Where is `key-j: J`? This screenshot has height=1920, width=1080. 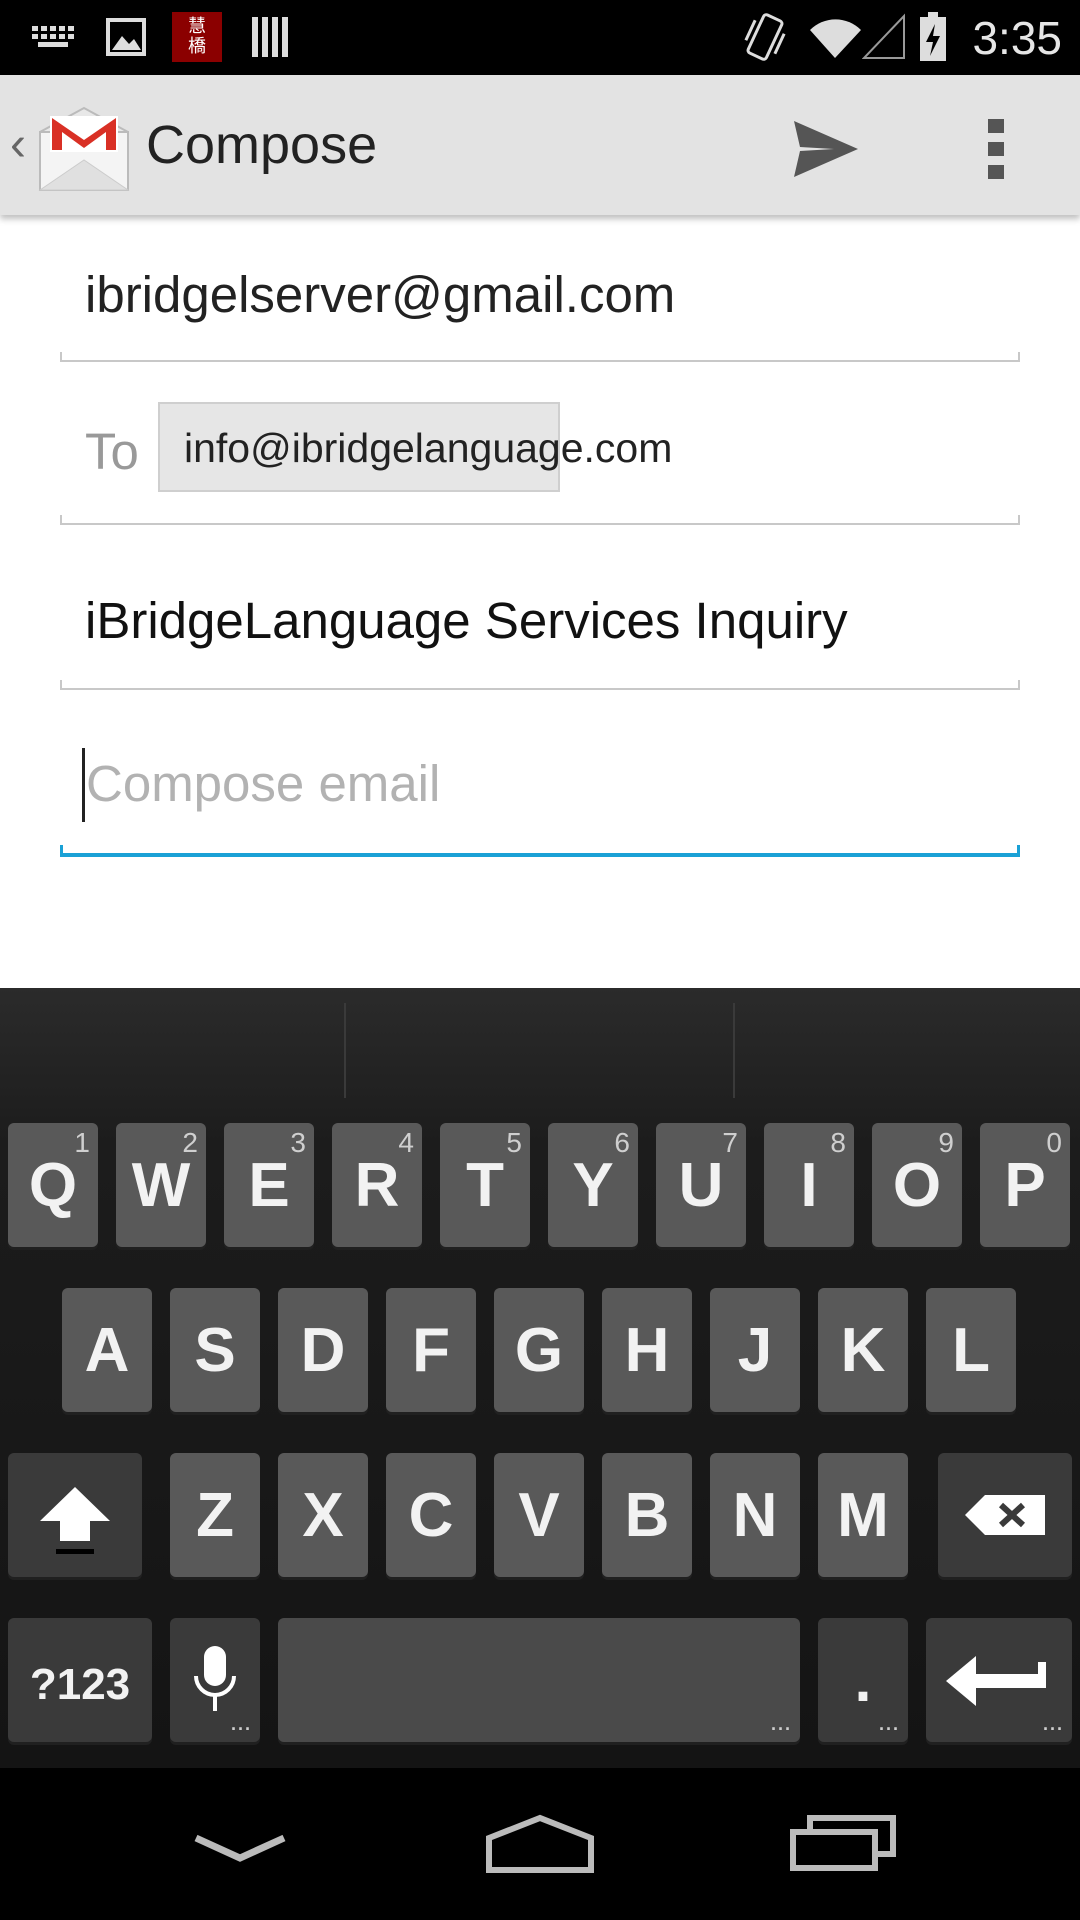
key-j: J is located at coordinates (755, 1350).